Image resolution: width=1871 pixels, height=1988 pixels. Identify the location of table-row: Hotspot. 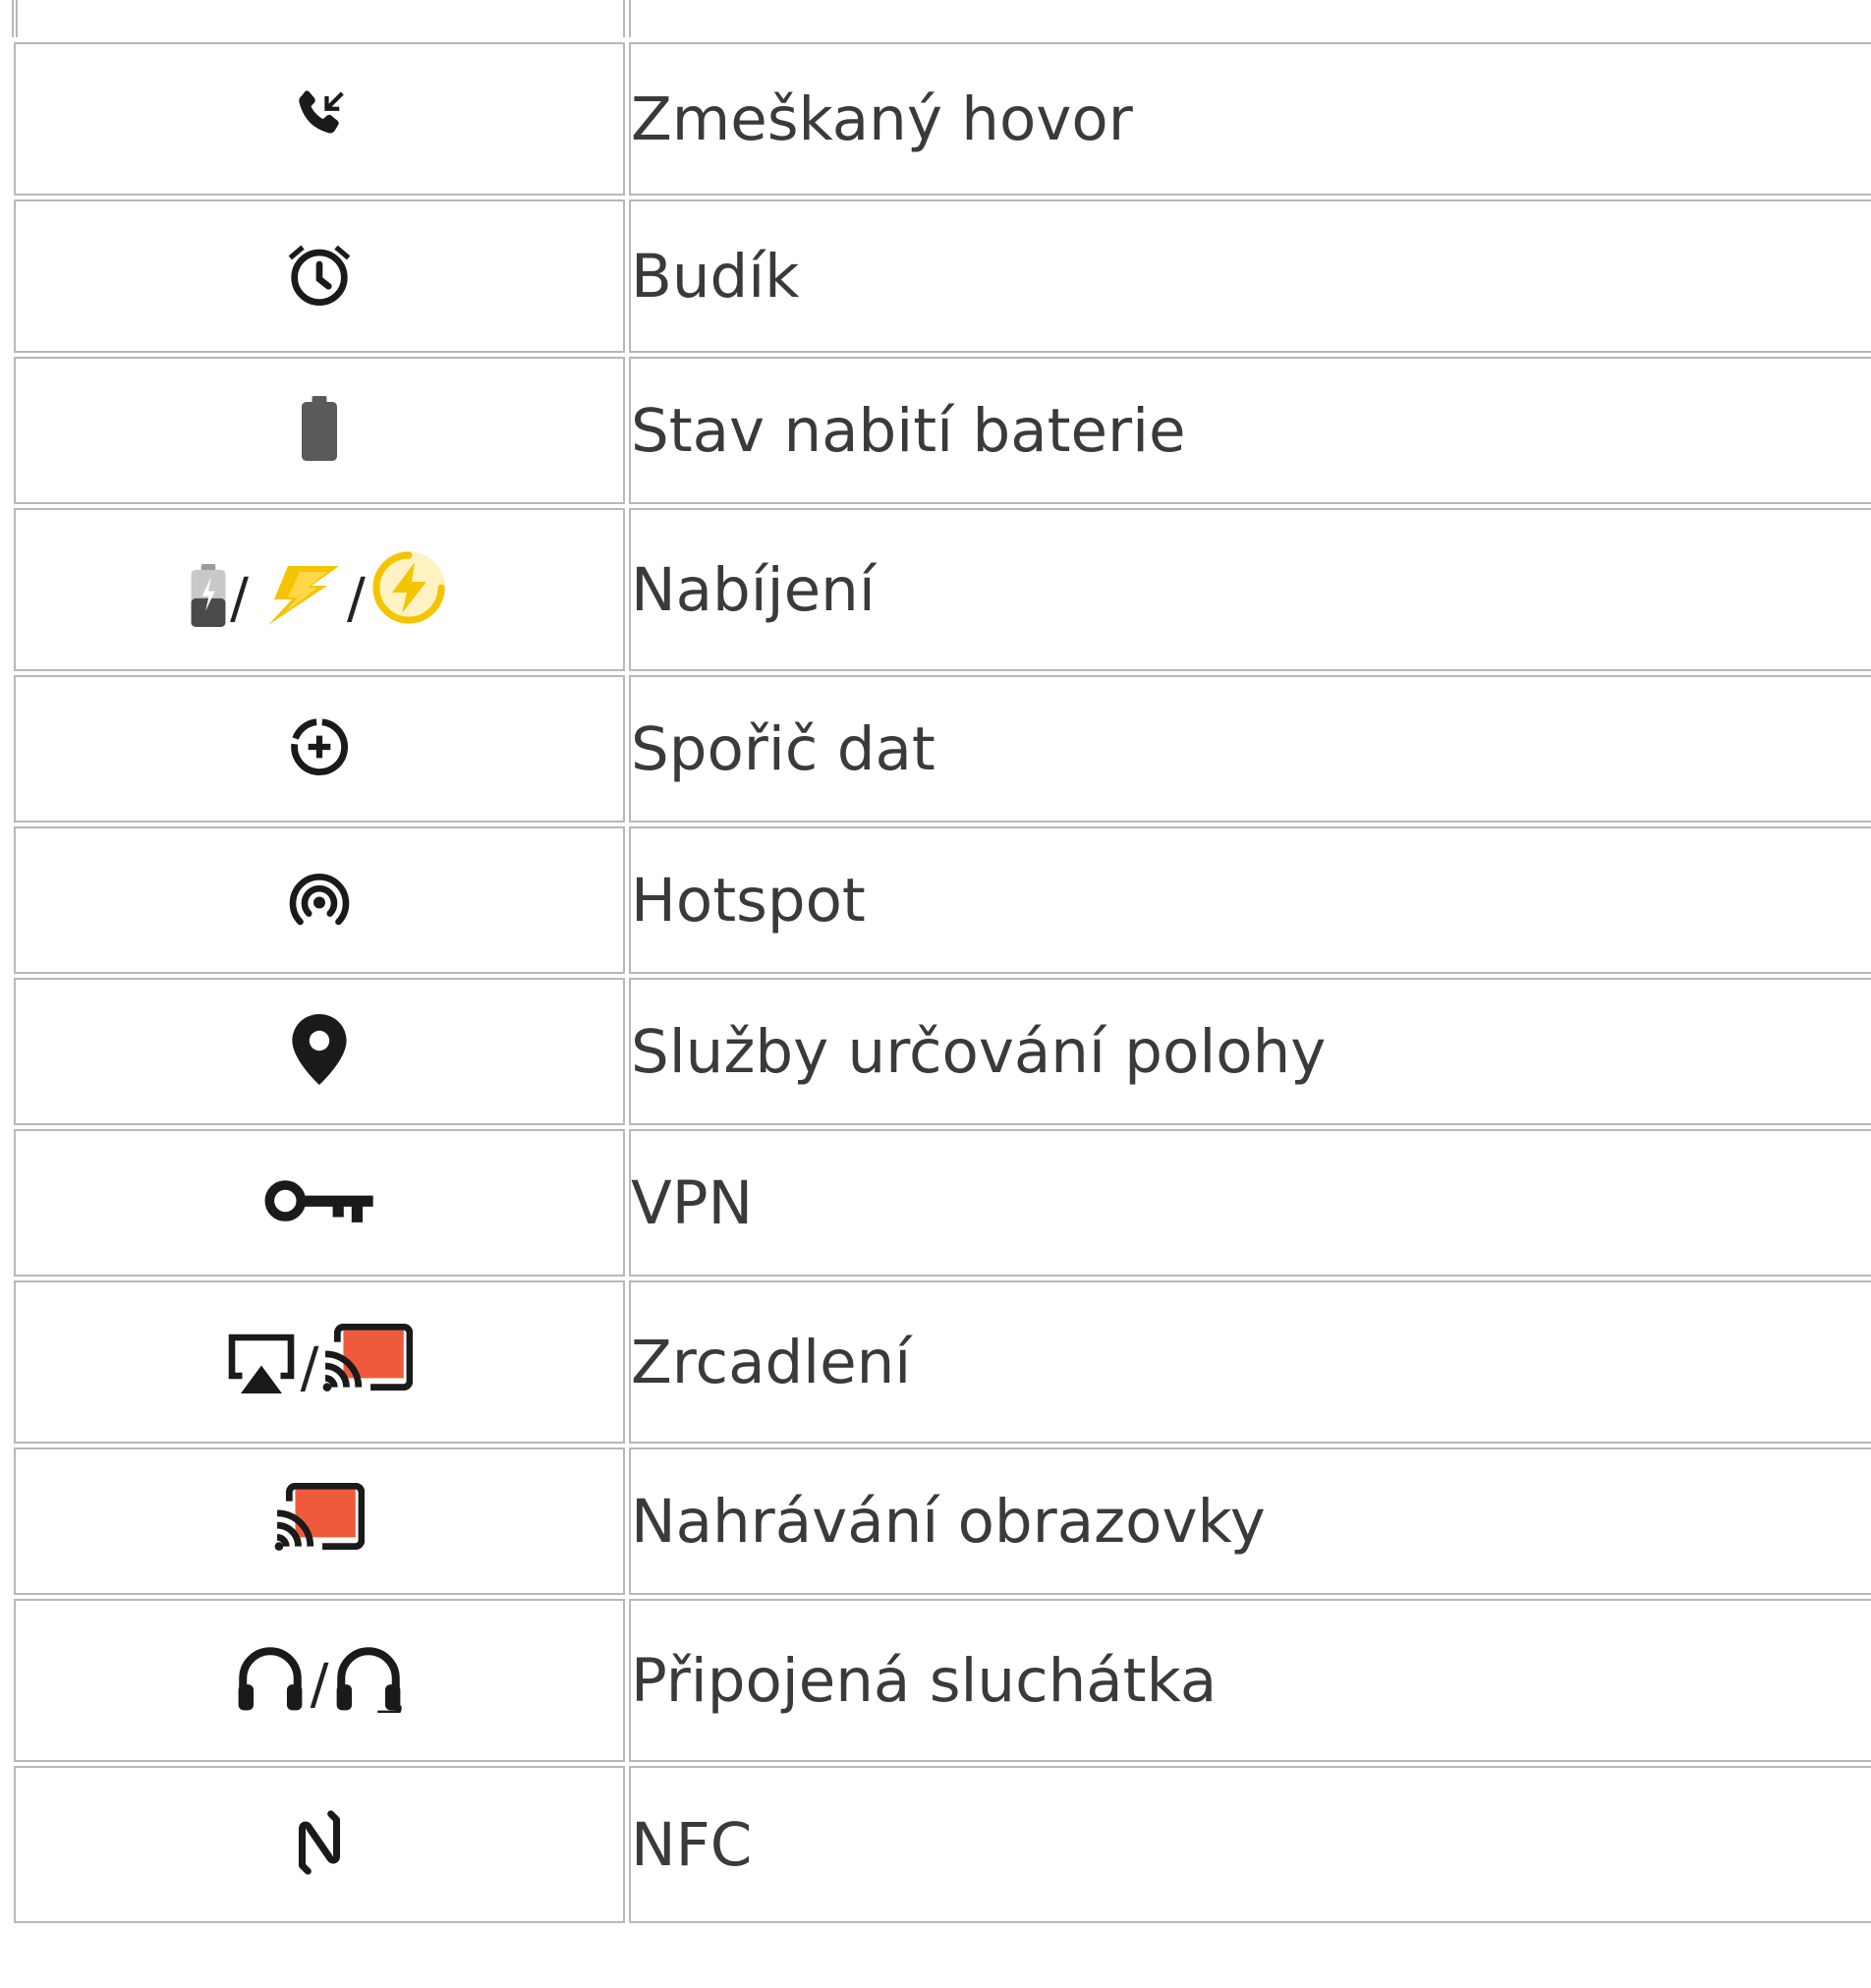
(942, 900).